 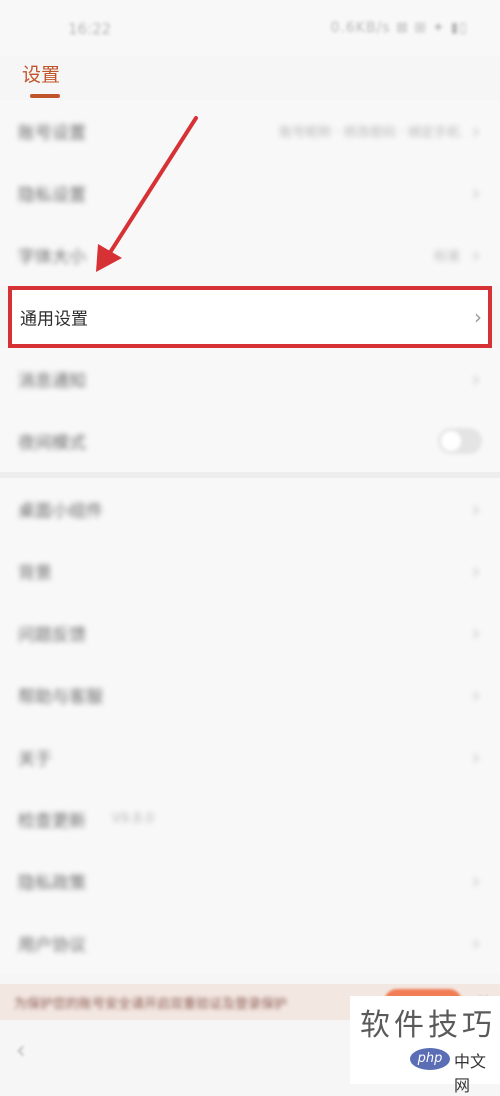 I want to click on row-label: 用户协议, so click(x=52, y=945).